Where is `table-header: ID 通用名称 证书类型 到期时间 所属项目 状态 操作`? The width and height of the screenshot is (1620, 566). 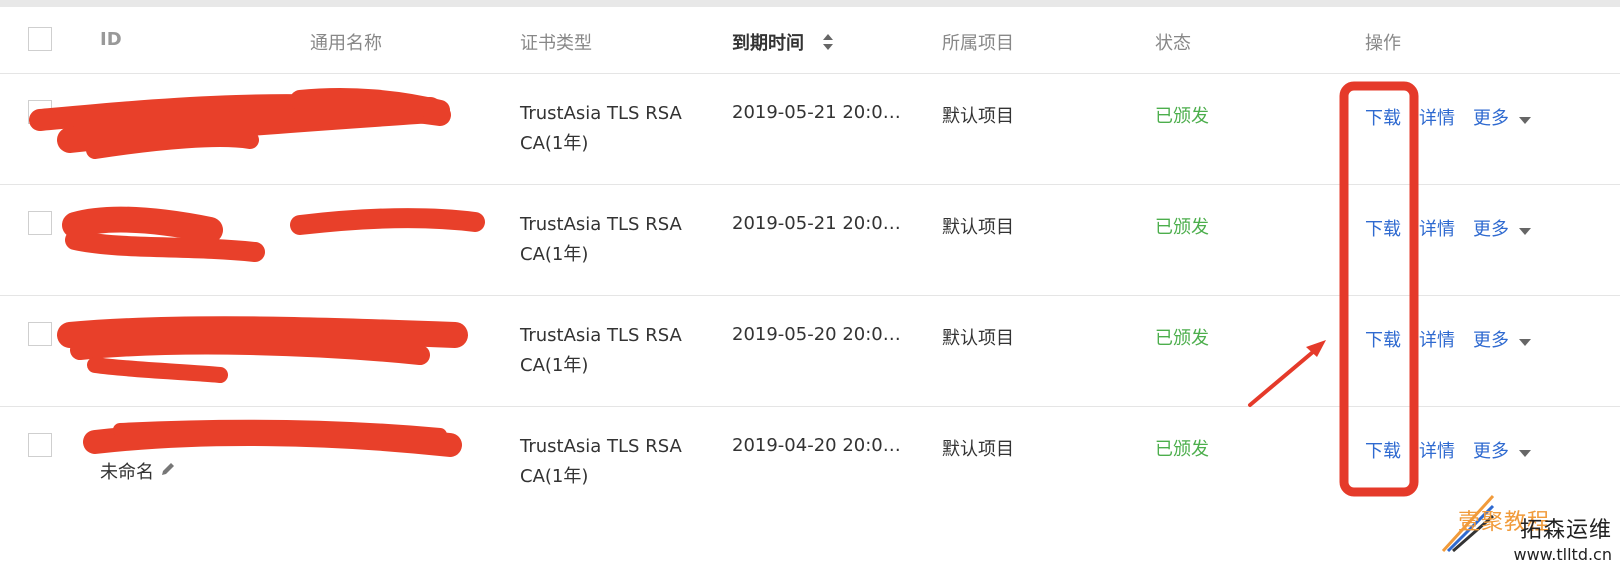
table-header: ID 通用名称 证书类型 到期时间 所属项目 状态 操作 is located at coordinates (810, 40).